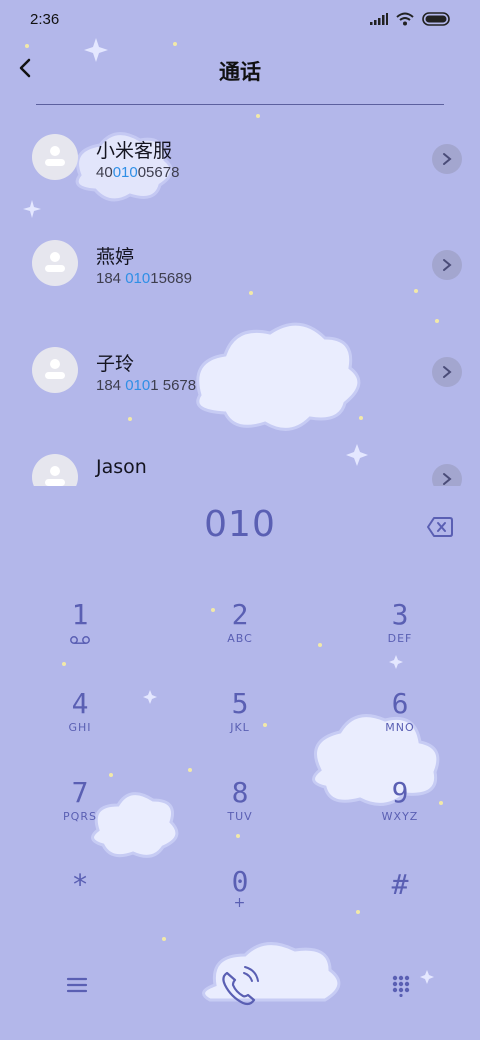  Describe the element at coordinates (80, 640) in the screenshot. I see `voicemail-icon` at that location.